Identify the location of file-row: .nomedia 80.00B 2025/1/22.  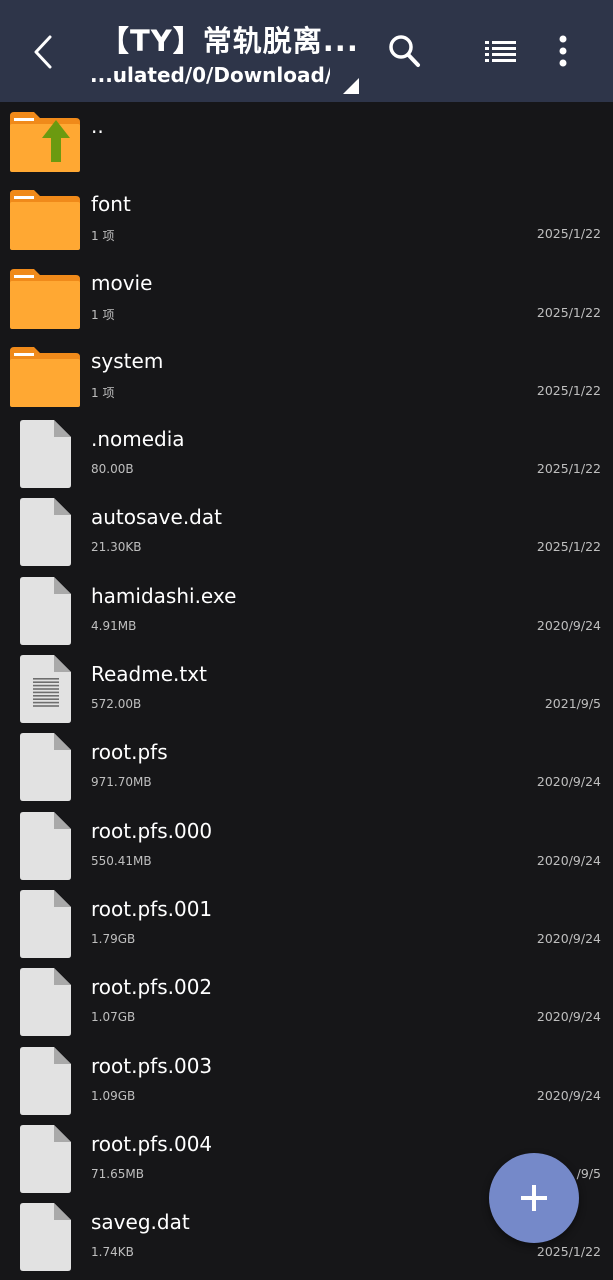
(306, 454).